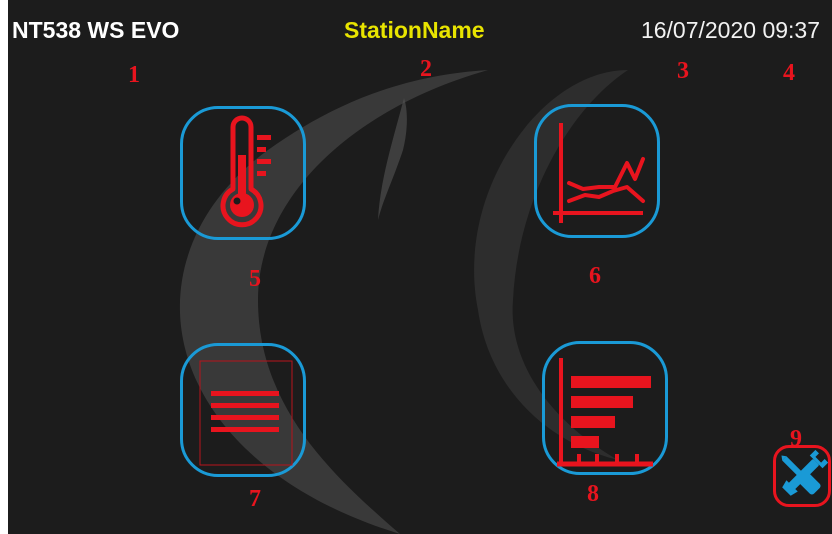 This screenshot has height=534, width=832. Describe the element at coordinates (246, 413) in the screenshot. I see `list-icon` at that location.